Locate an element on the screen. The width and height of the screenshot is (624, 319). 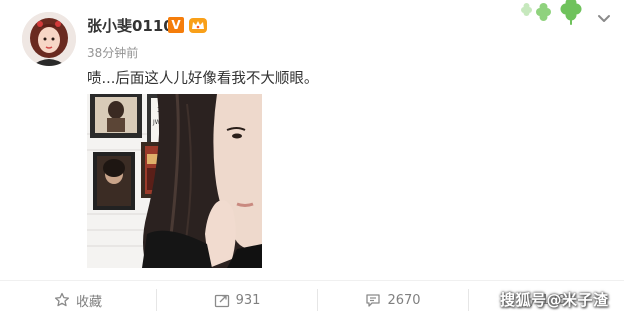
star-icon is located at coordinates (62, 299).